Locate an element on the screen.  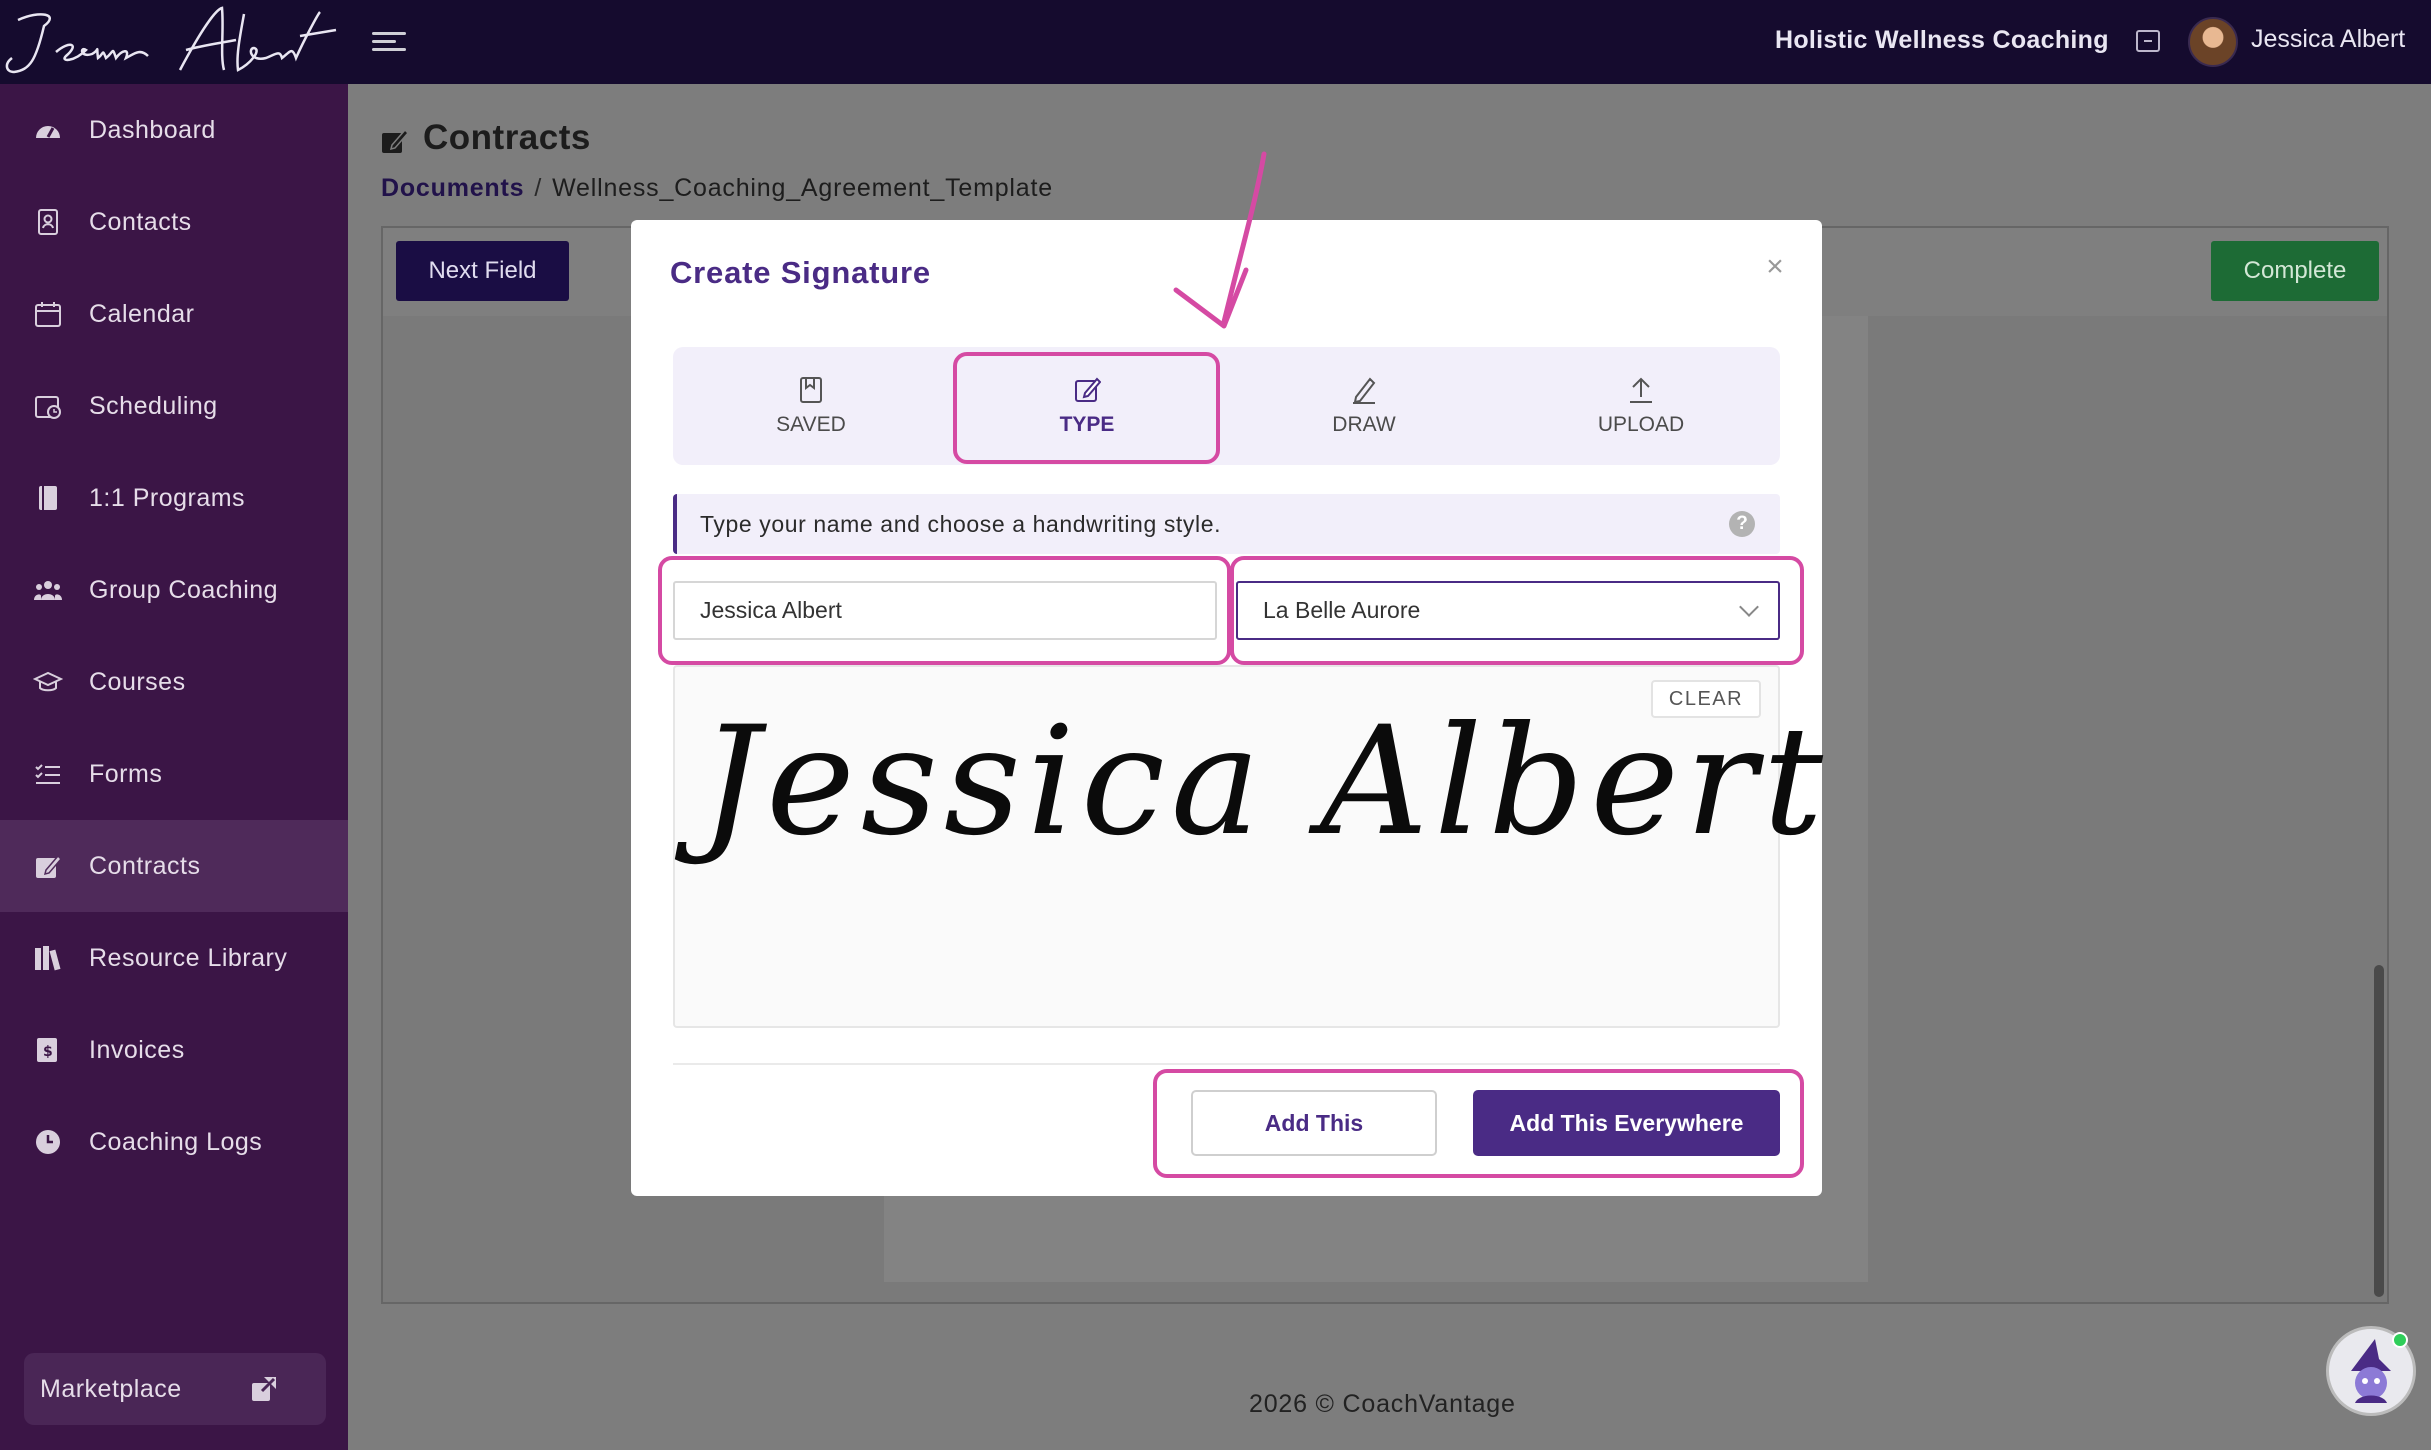
menu-toggle-icon is located at coordinates (389, 42).